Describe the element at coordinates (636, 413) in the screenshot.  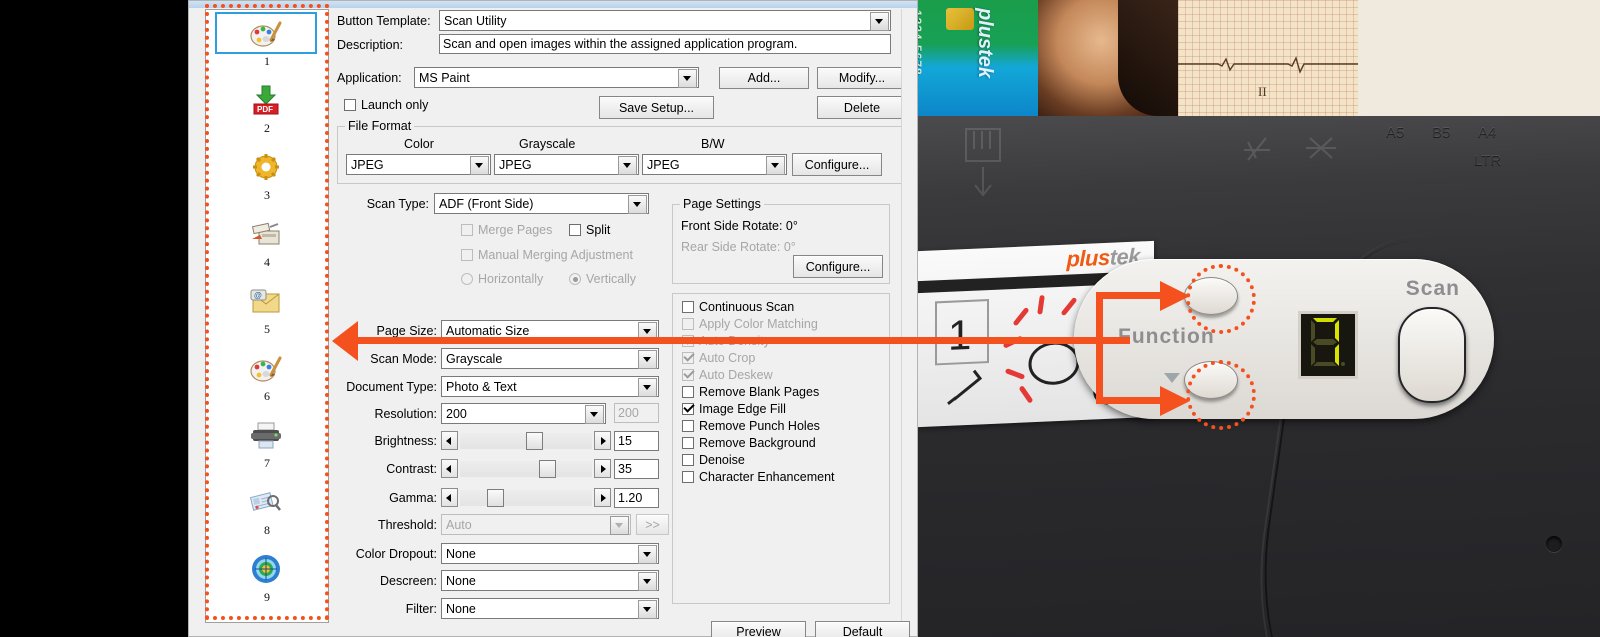
I see `resolution-secondary-field: 200` at that location.